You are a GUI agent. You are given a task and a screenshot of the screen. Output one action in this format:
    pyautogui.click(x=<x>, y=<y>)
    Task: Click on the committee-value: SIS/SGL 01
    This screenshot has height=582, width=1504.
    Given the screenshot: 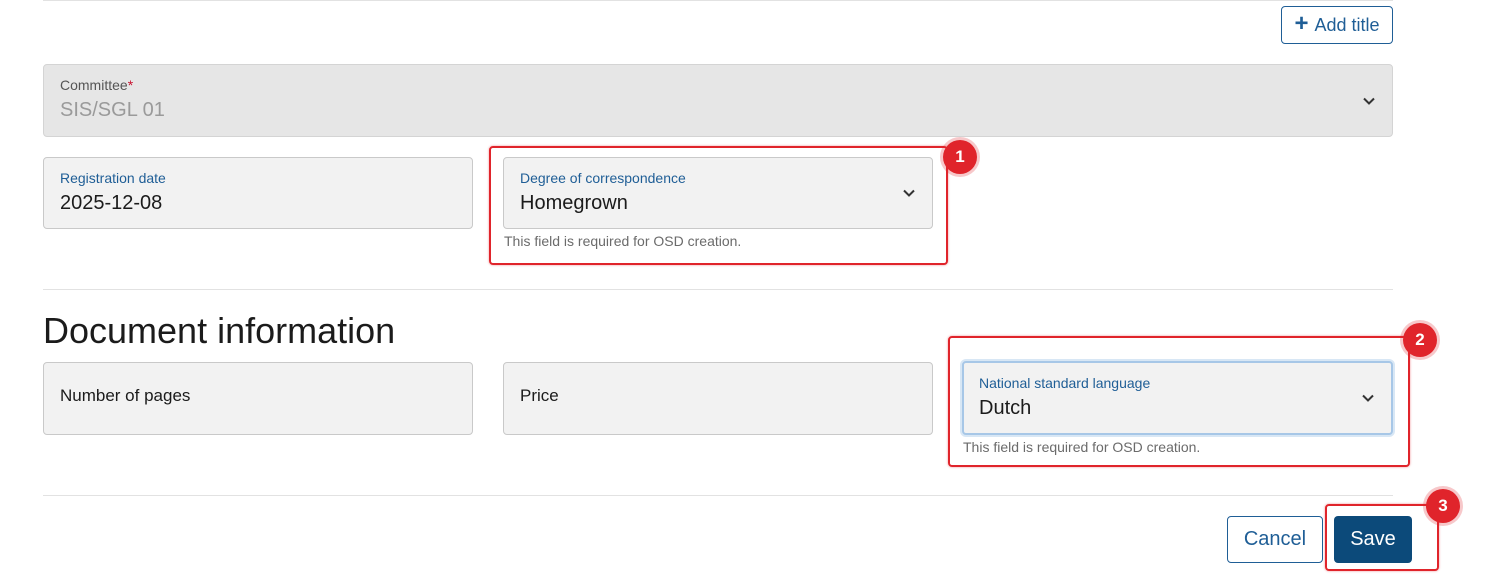 What is the action you would take?
    pyautogui.click(x=112, y=110)
    